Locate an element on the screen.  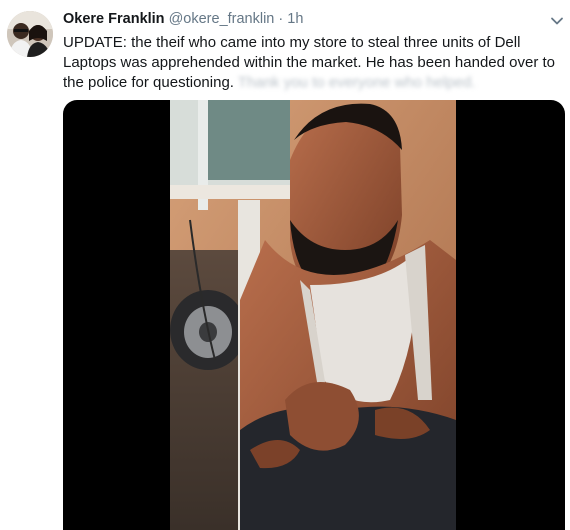
chevron-down-icon is located at coordinates (557, 21).